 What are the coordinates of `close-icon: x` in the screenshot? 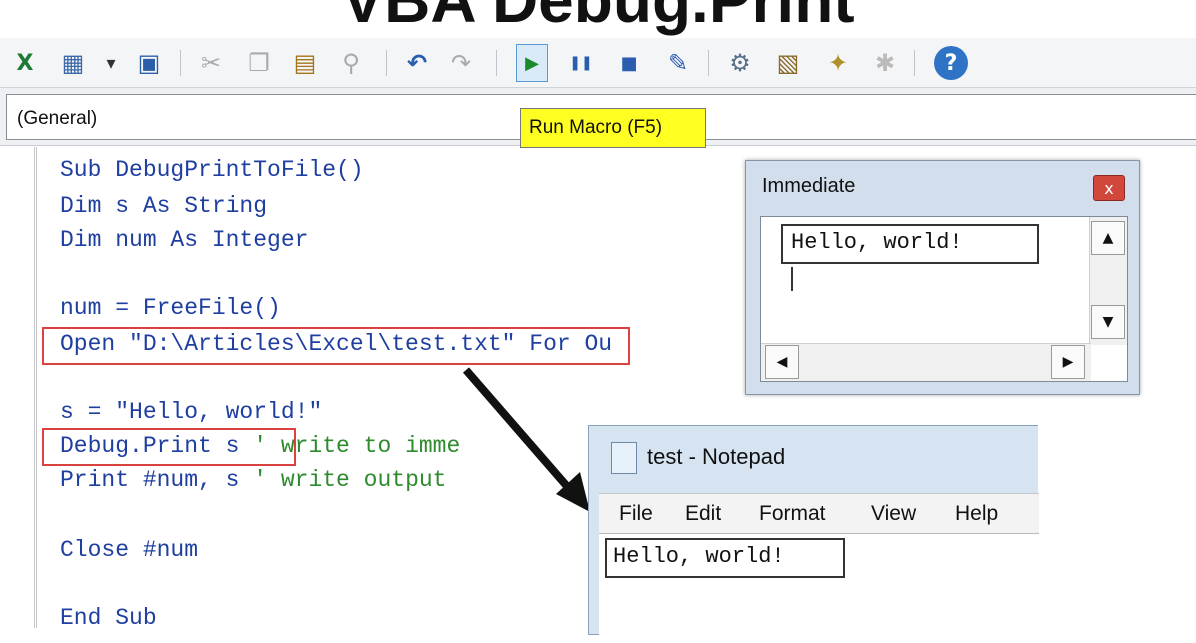 It's located at (1109, 188).